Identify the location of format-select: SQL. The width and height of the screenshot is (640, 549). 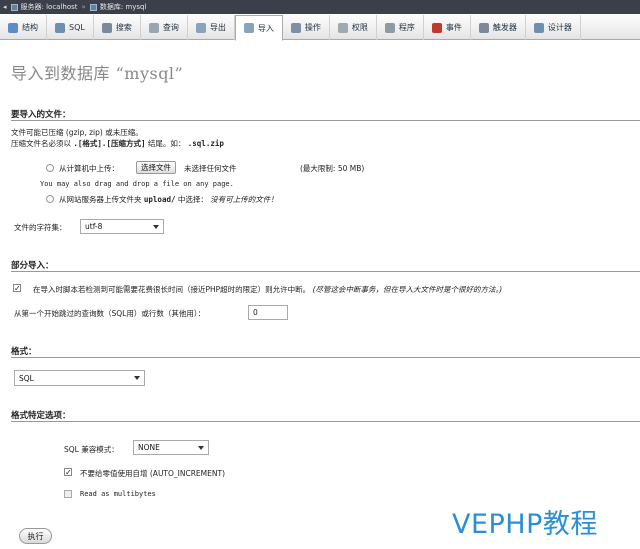
(79, 378).